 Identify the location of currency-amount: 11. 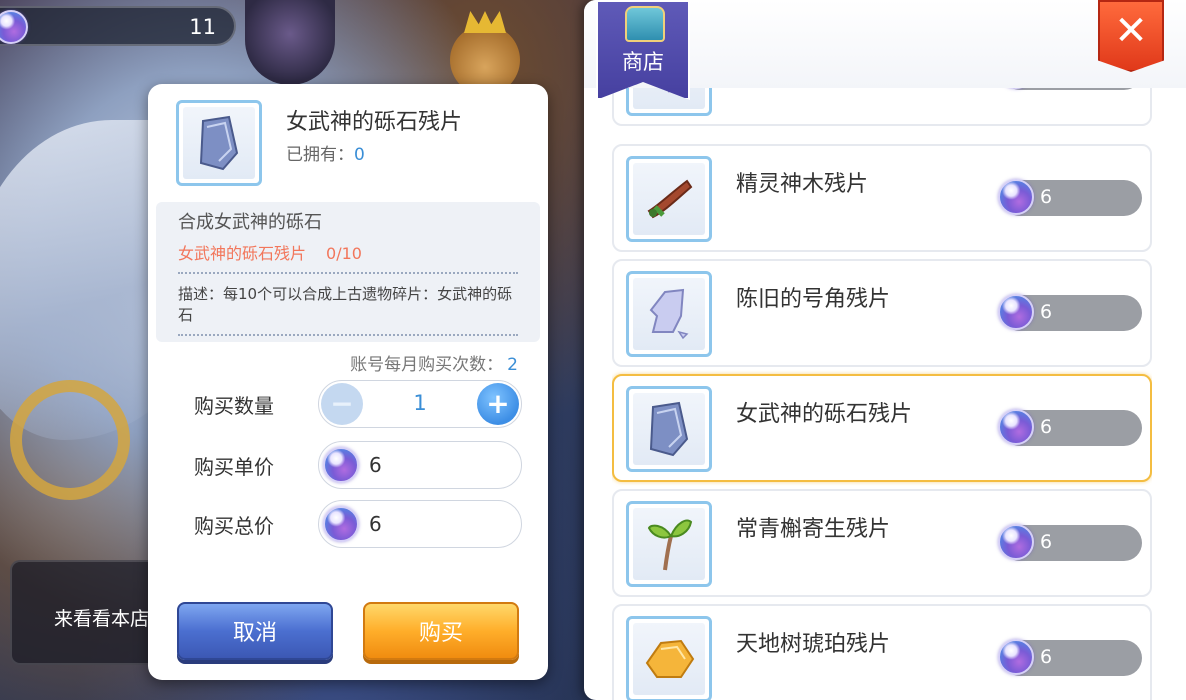
(202, 27).